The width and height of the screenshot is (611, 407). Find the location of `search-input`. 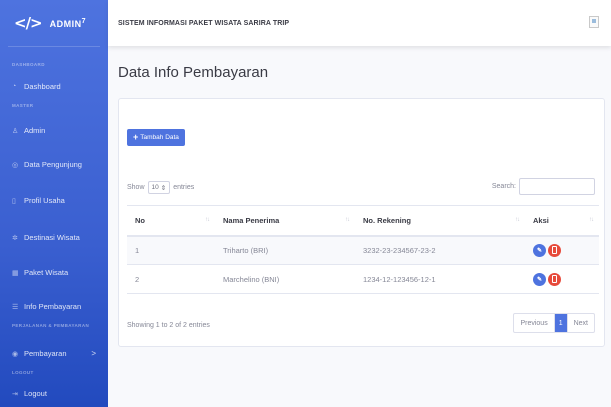

search-input is located at coordinates (557, 186).